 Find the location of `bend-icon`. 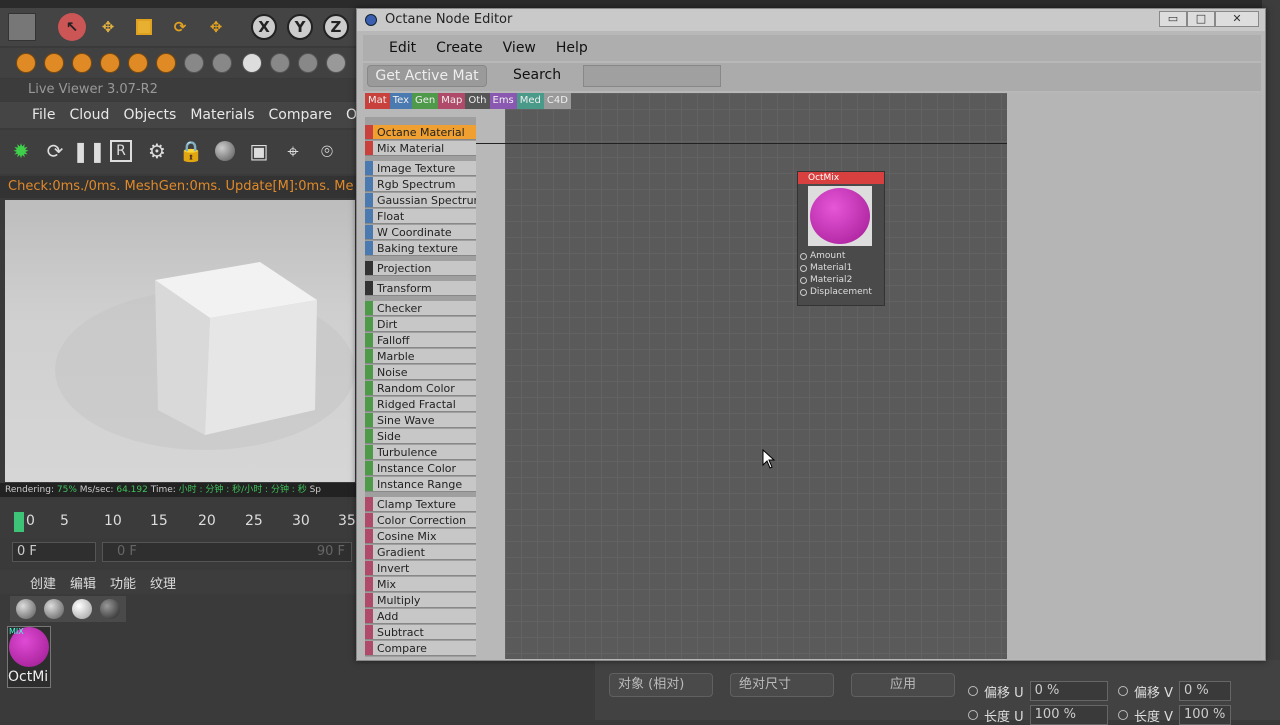

bend-icon is located at coordinates (336, 63).